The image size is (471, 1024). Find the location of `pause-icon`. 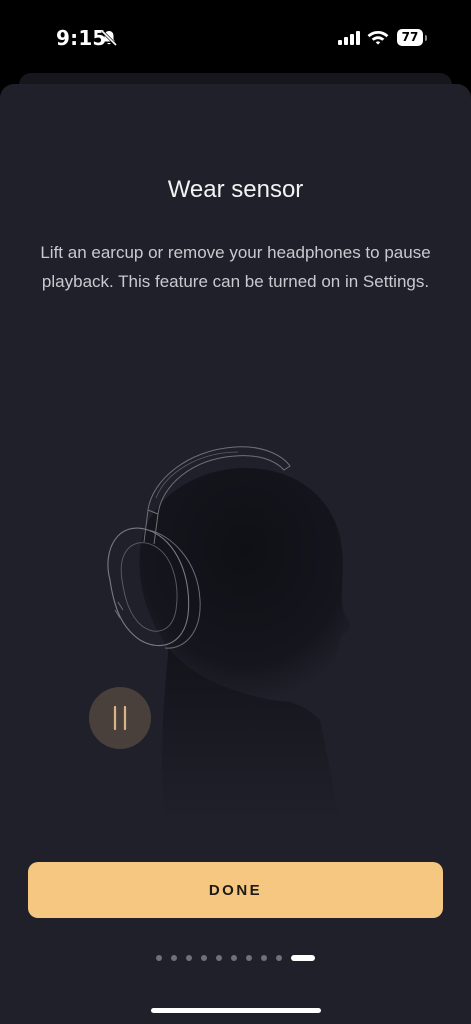

pause-icon is located at coordinates (120, 718).